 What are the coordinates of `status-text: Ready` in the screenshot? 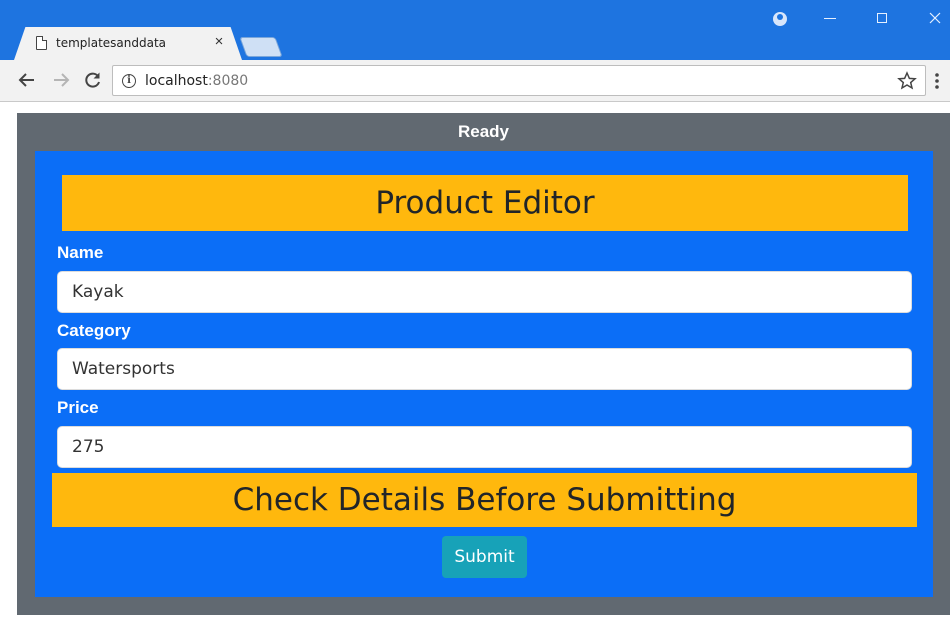 It's located at (483, 131).